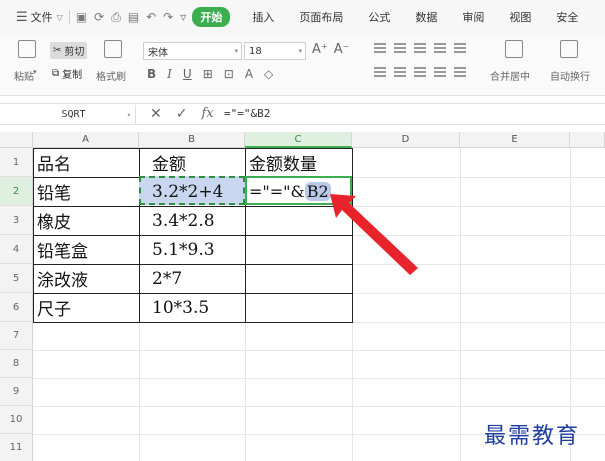 This screenshot has height=461, width=605. I want to click on customize-icon: ▿, so click(183, 17).